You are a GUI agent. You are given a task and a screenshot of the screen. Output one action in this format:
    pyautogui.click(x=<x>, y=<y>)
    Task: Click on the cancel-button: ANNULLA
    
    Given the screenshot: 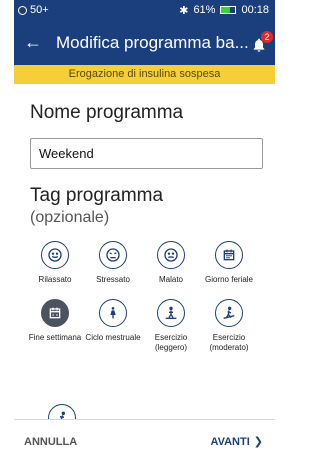 What is the action you would take?
    pyautogui.click(x=50, y=442)
    